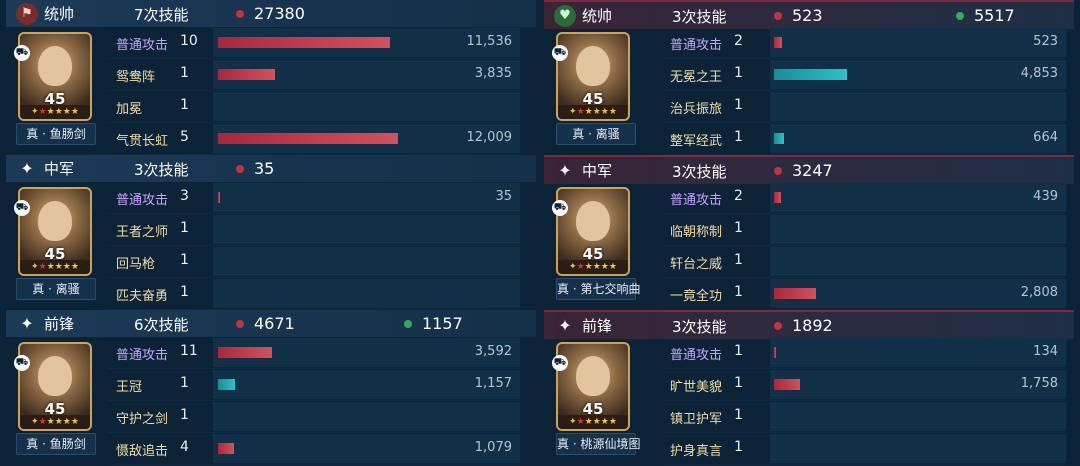 The image size is (1080, 466). Describe the element at coordinates (864, 294) in the screenshot. I see `skill-row: 一竟全功 1 2,808` at that location.